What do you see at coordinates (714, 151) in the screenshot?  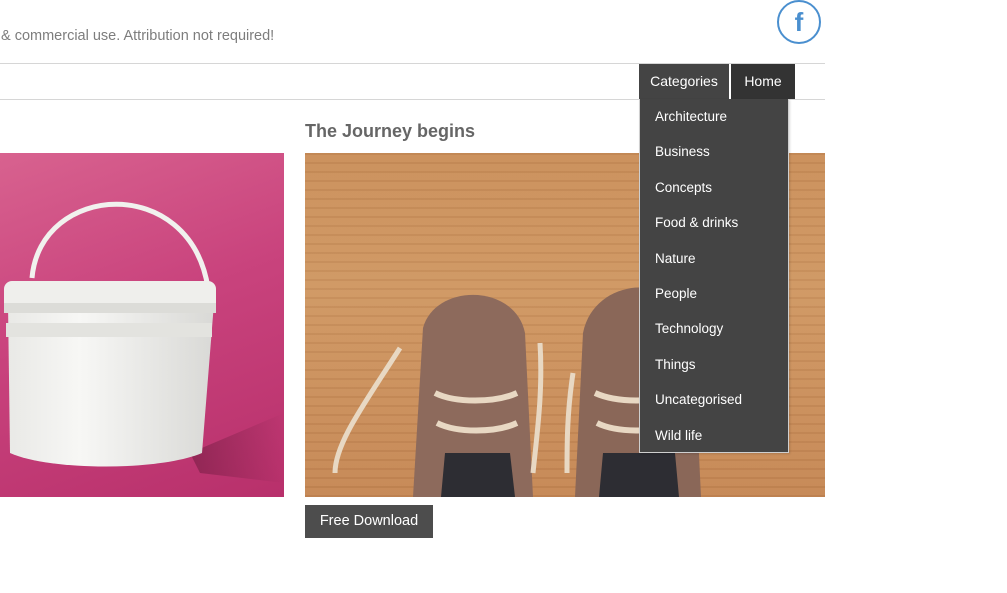 I see `dropdown-item-business: Business` at bounding box center [714, 151].